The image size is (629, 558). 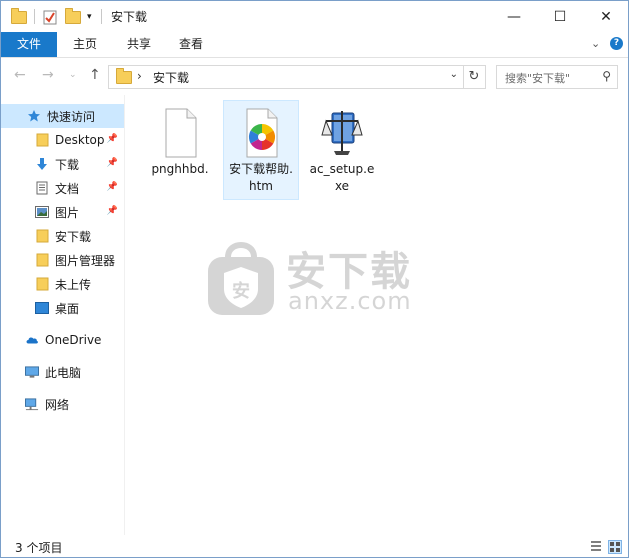 I want to click on breadcrumb-current: 安下载, so click(x=171, y=77).